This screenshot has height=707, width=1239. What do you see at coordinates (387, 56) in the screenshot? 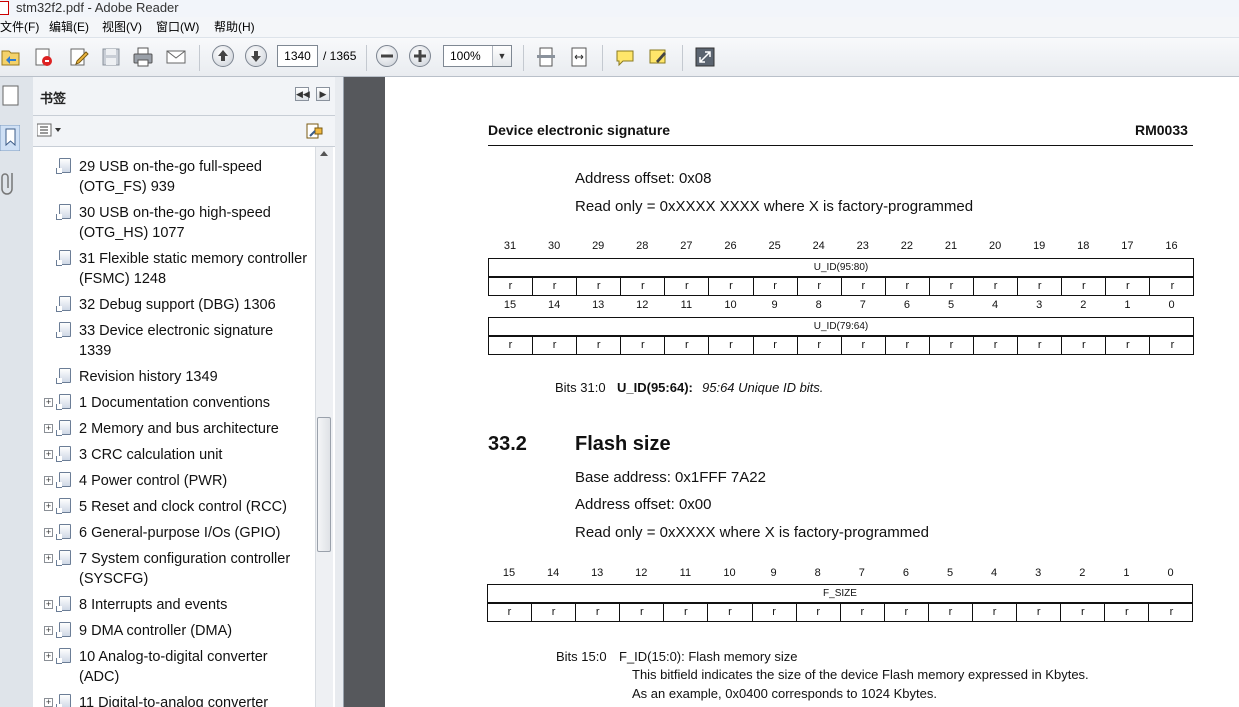
I see `zoom-out-button` at bounding box center [387, 56].